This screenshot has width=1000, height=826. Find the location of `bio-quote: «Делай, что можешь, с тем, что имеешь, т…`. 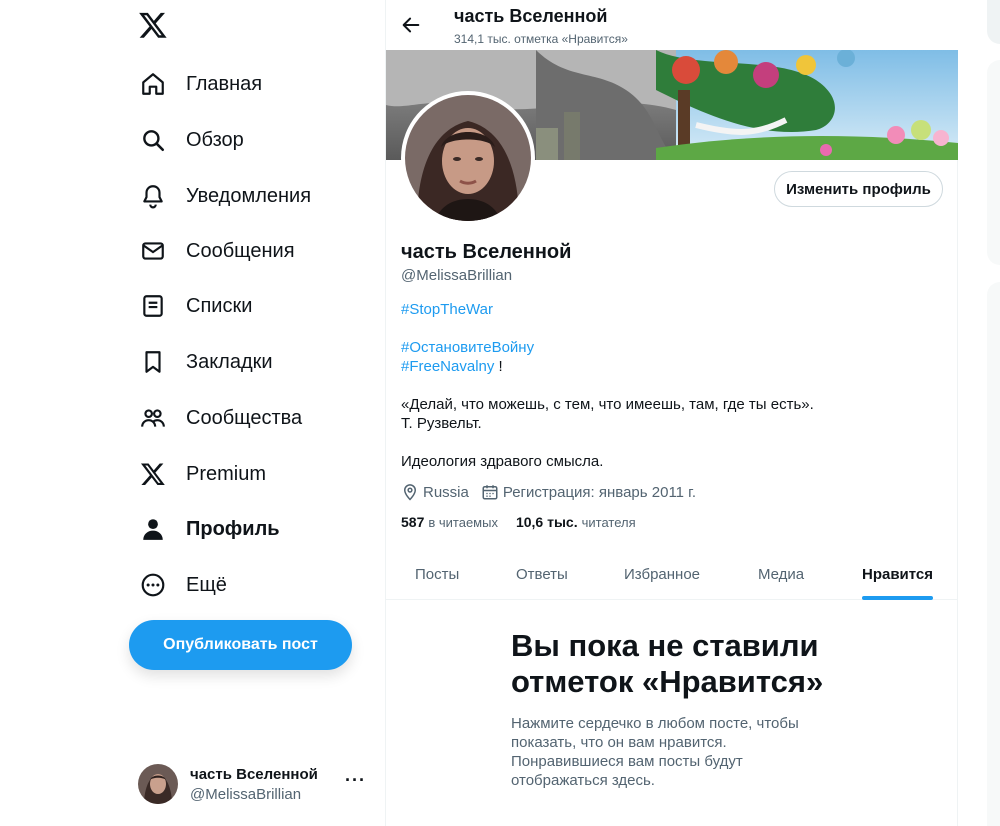

bio-quote: «Делай, что можешь, с тем, что имеешь, т… is located at coordinates (607, 404).